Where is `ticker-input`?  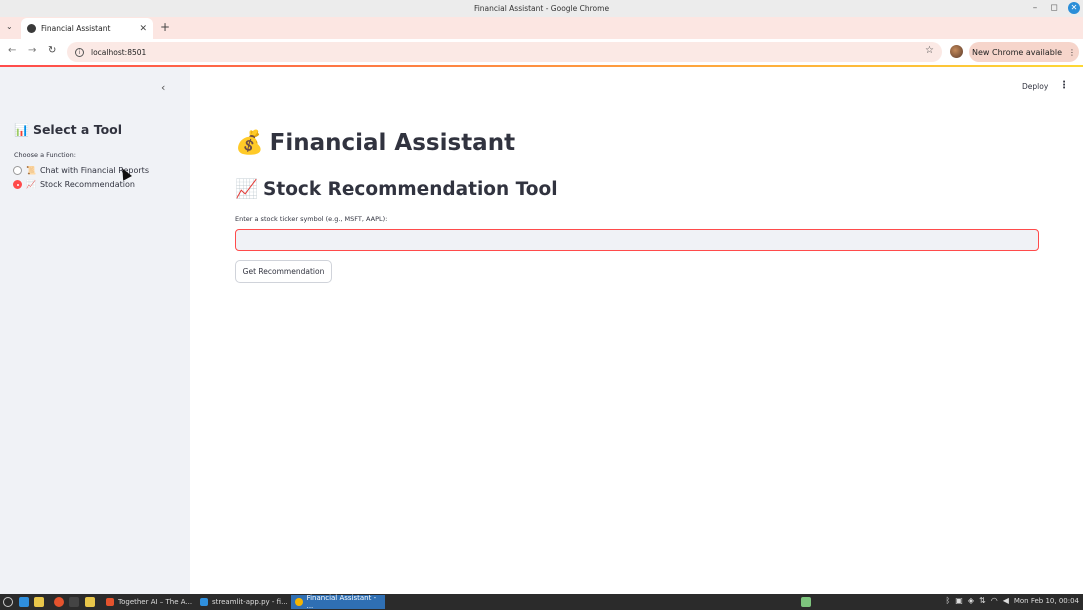 ticker-input is located at coordinates (637, 240).